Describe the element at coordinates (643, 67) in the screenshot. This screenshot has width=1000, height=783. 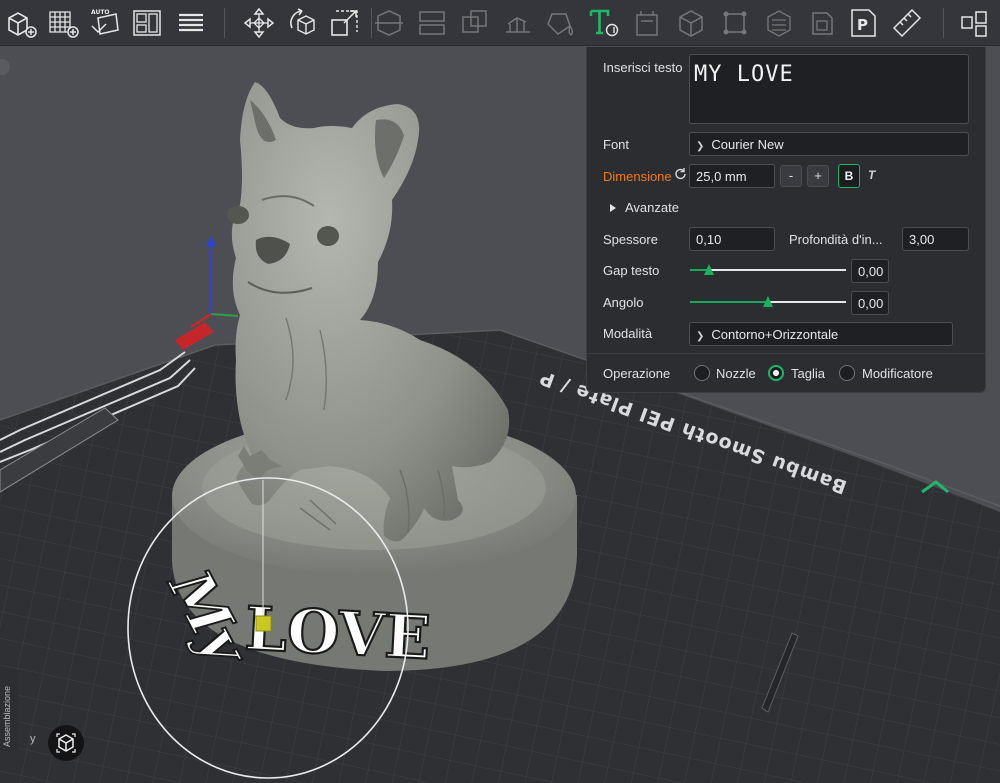
I see `text-input-label: Inserisci testo` at that location.